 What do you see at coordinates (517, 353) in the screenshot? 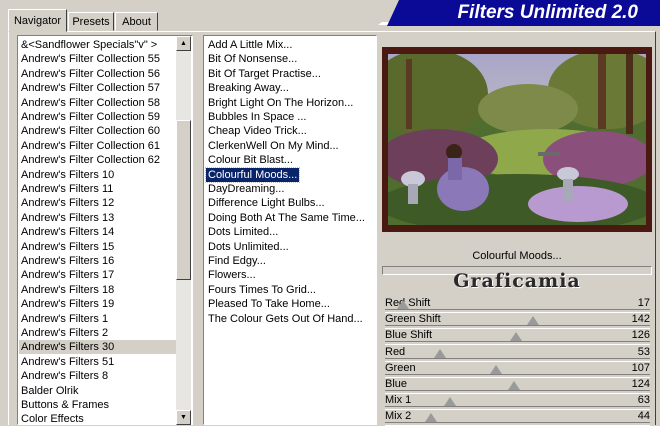
I see `slider-red: Red 53` at bounding box center [517, 353].